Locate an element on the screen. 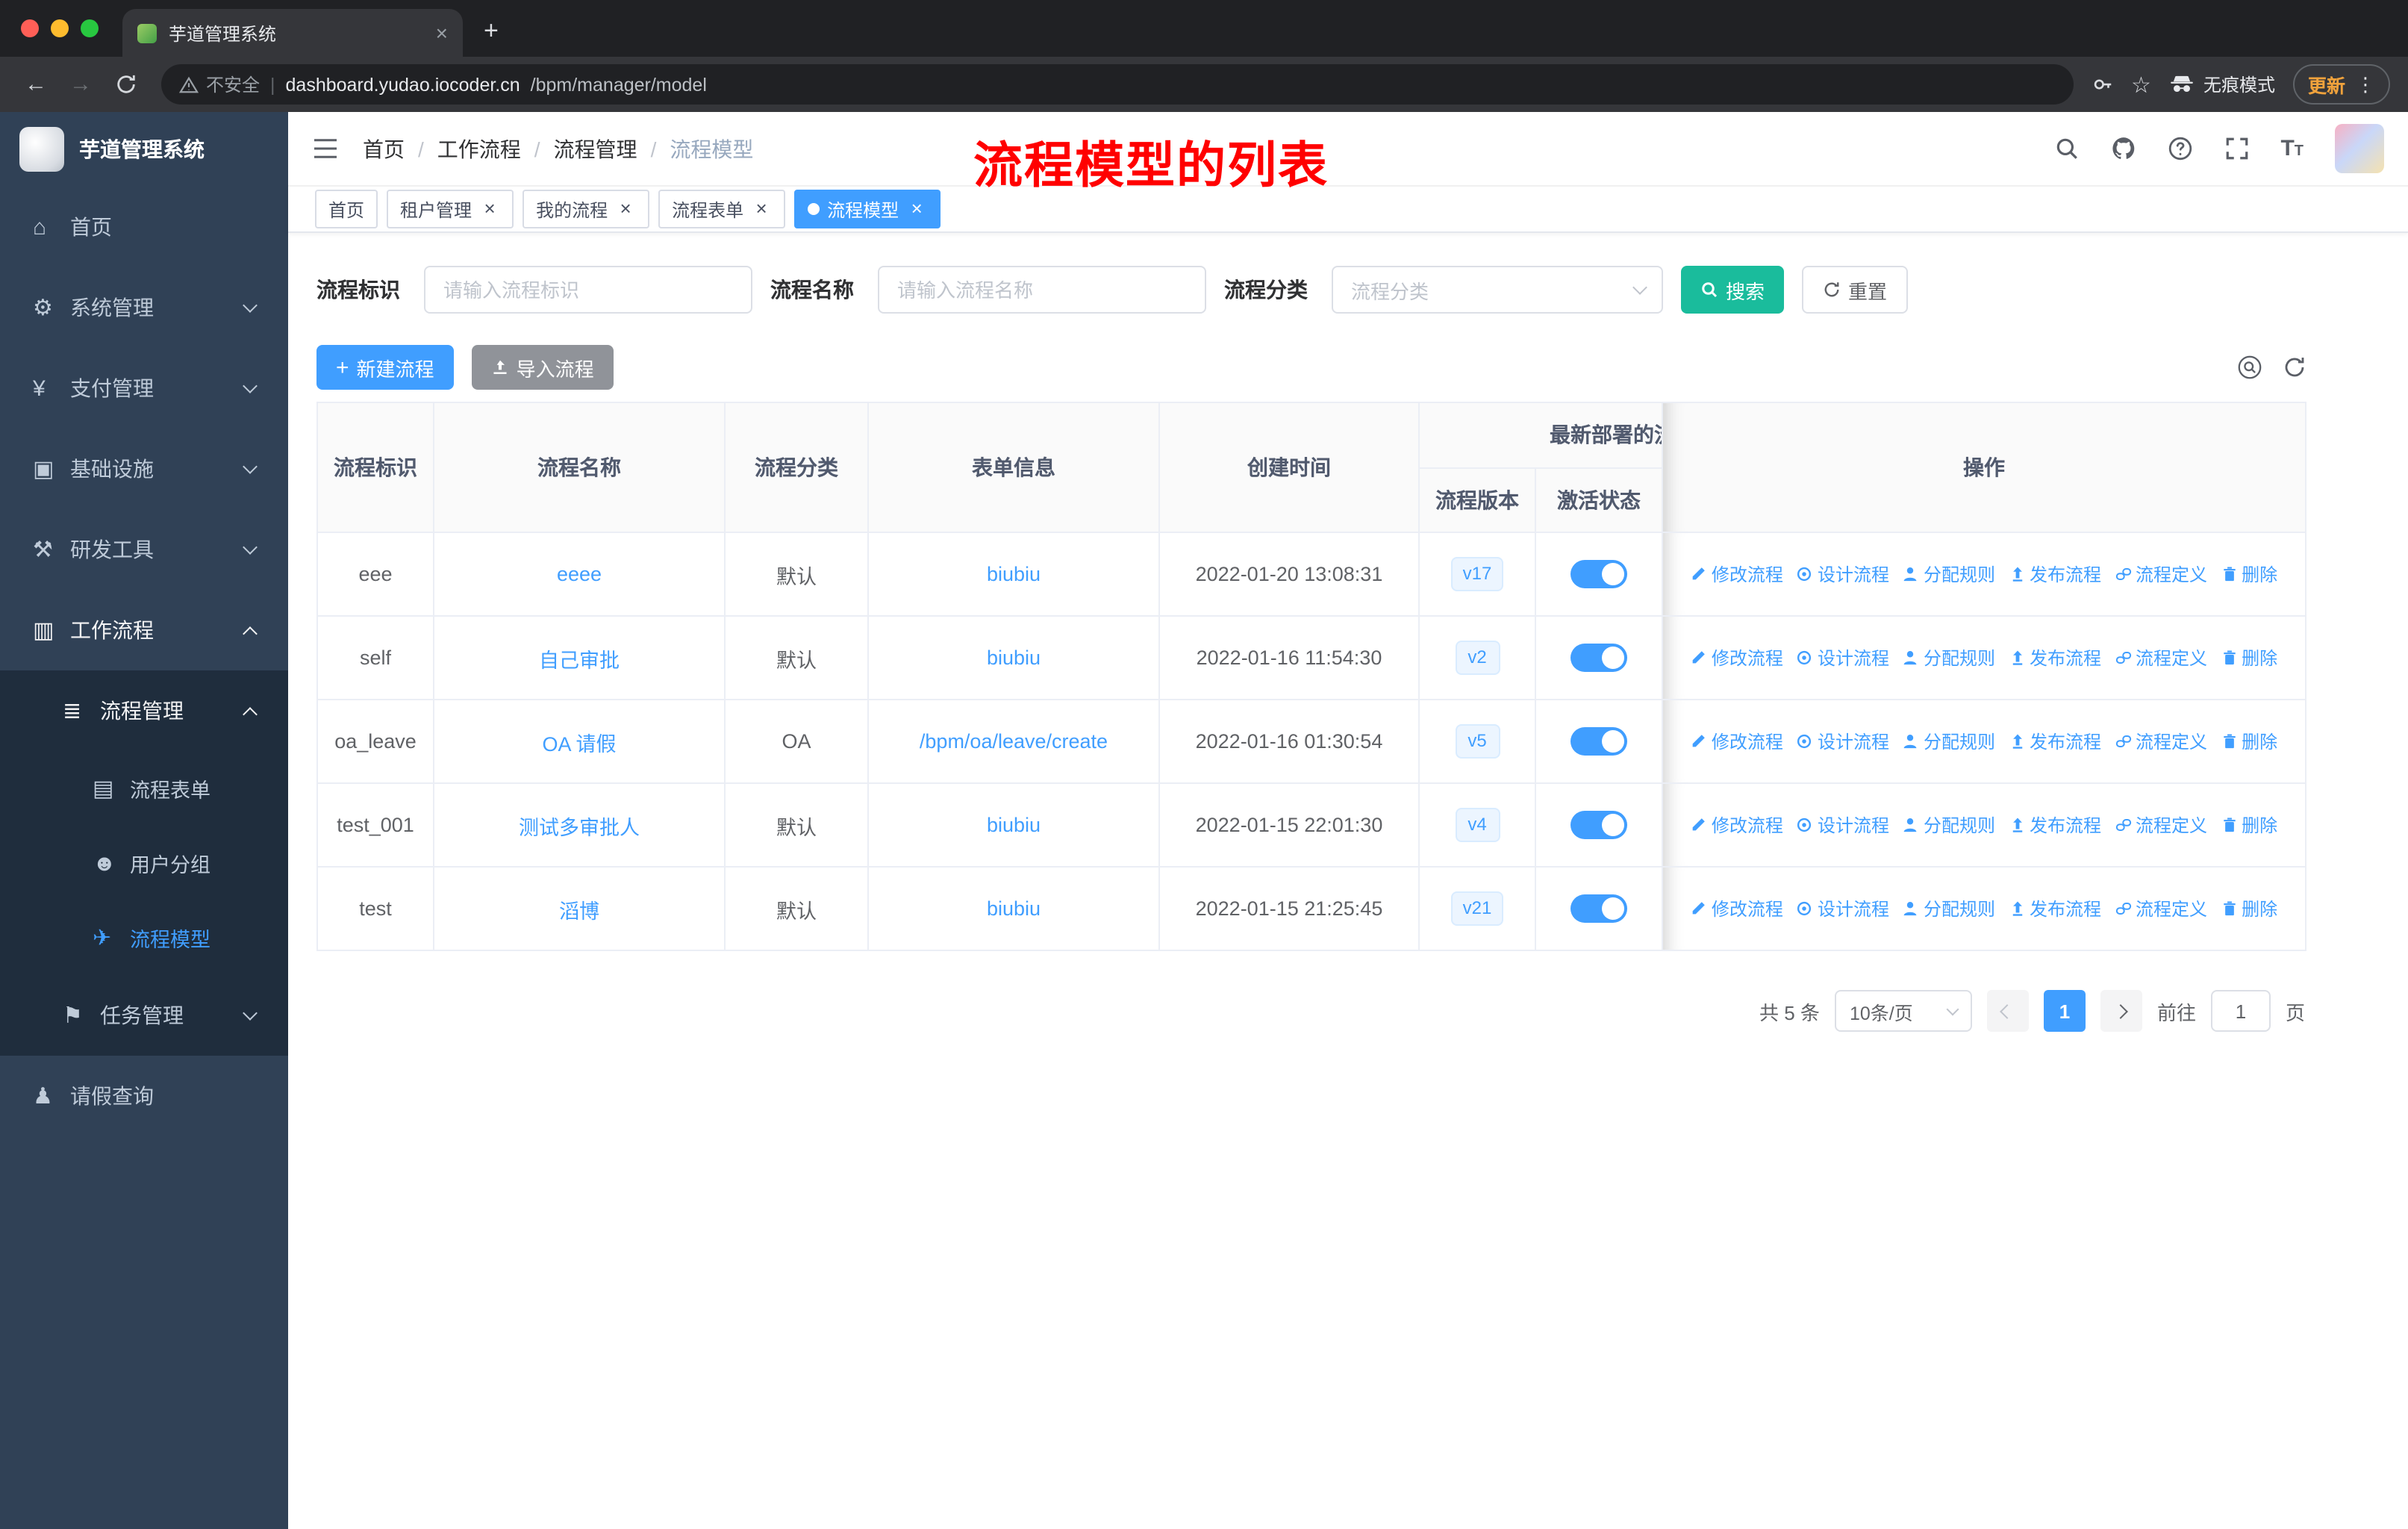 The width and height of the screenshot is (2408, 1529). fullscreen-icon is located at coordinates (2236, 148).